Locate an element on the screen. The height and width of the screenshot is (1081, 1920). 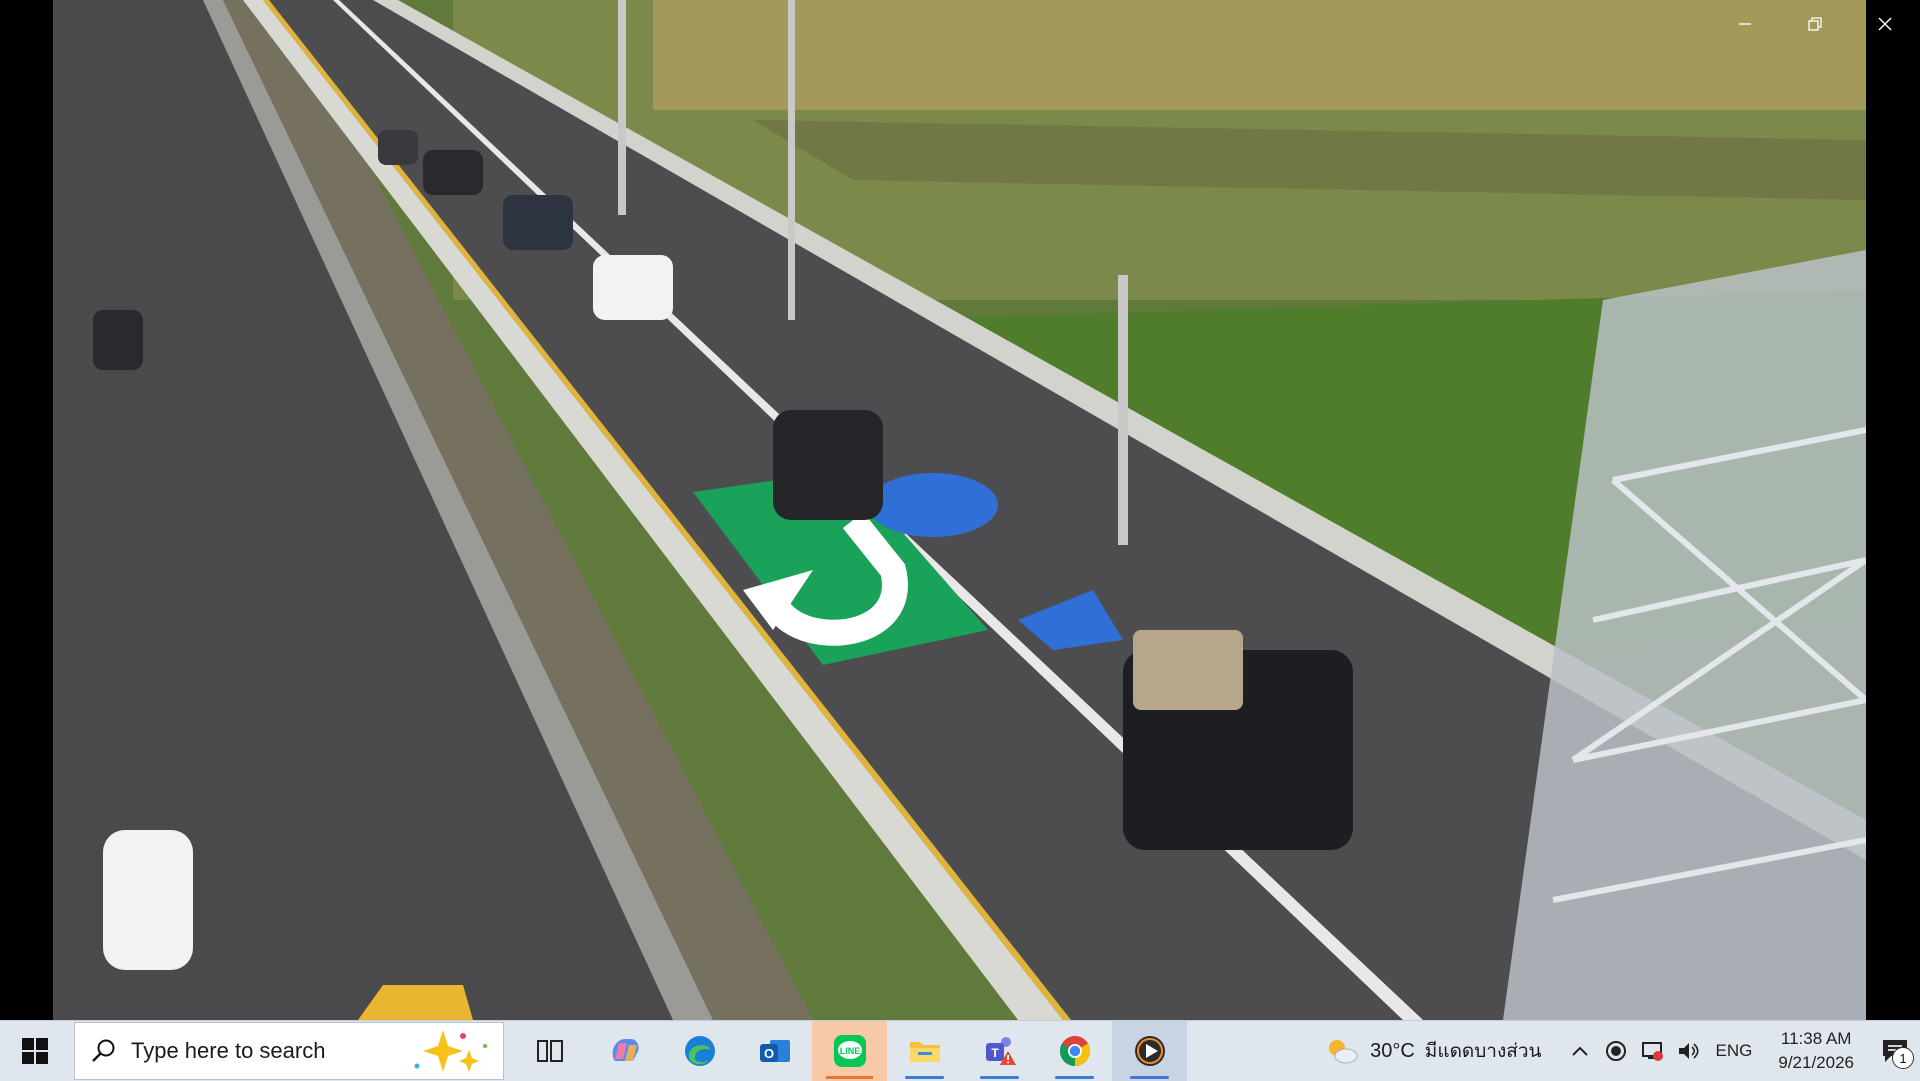
media-player-button is located at coordinates (1149, 1051).